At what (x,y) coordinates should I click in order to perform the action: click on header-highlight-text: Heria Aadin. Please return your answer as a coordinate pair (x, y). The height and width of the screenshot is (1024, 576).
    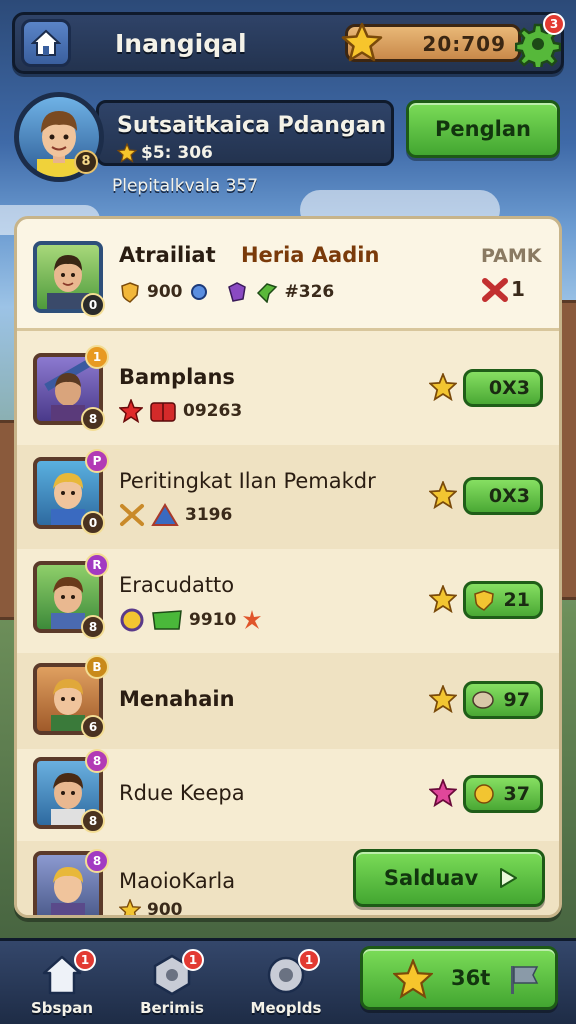
    Looking at the image, I should click on (310, 255).